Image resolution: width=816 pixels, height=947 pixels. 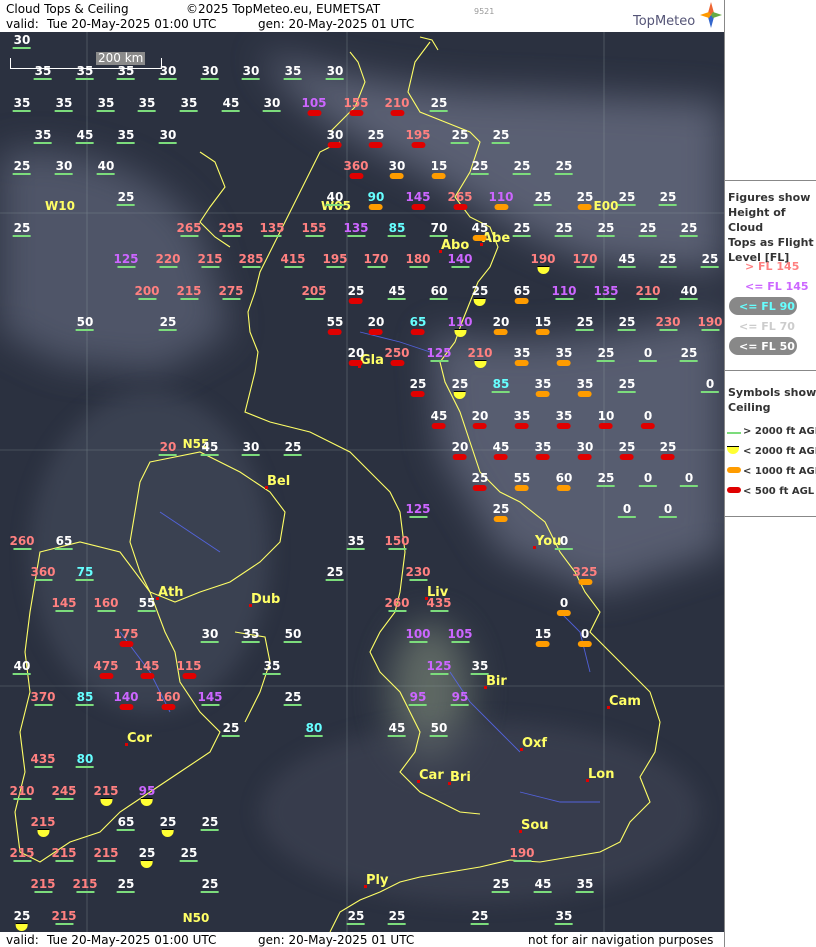 I want to click on cloud-top-value: 150, so click(x=397, y=542).